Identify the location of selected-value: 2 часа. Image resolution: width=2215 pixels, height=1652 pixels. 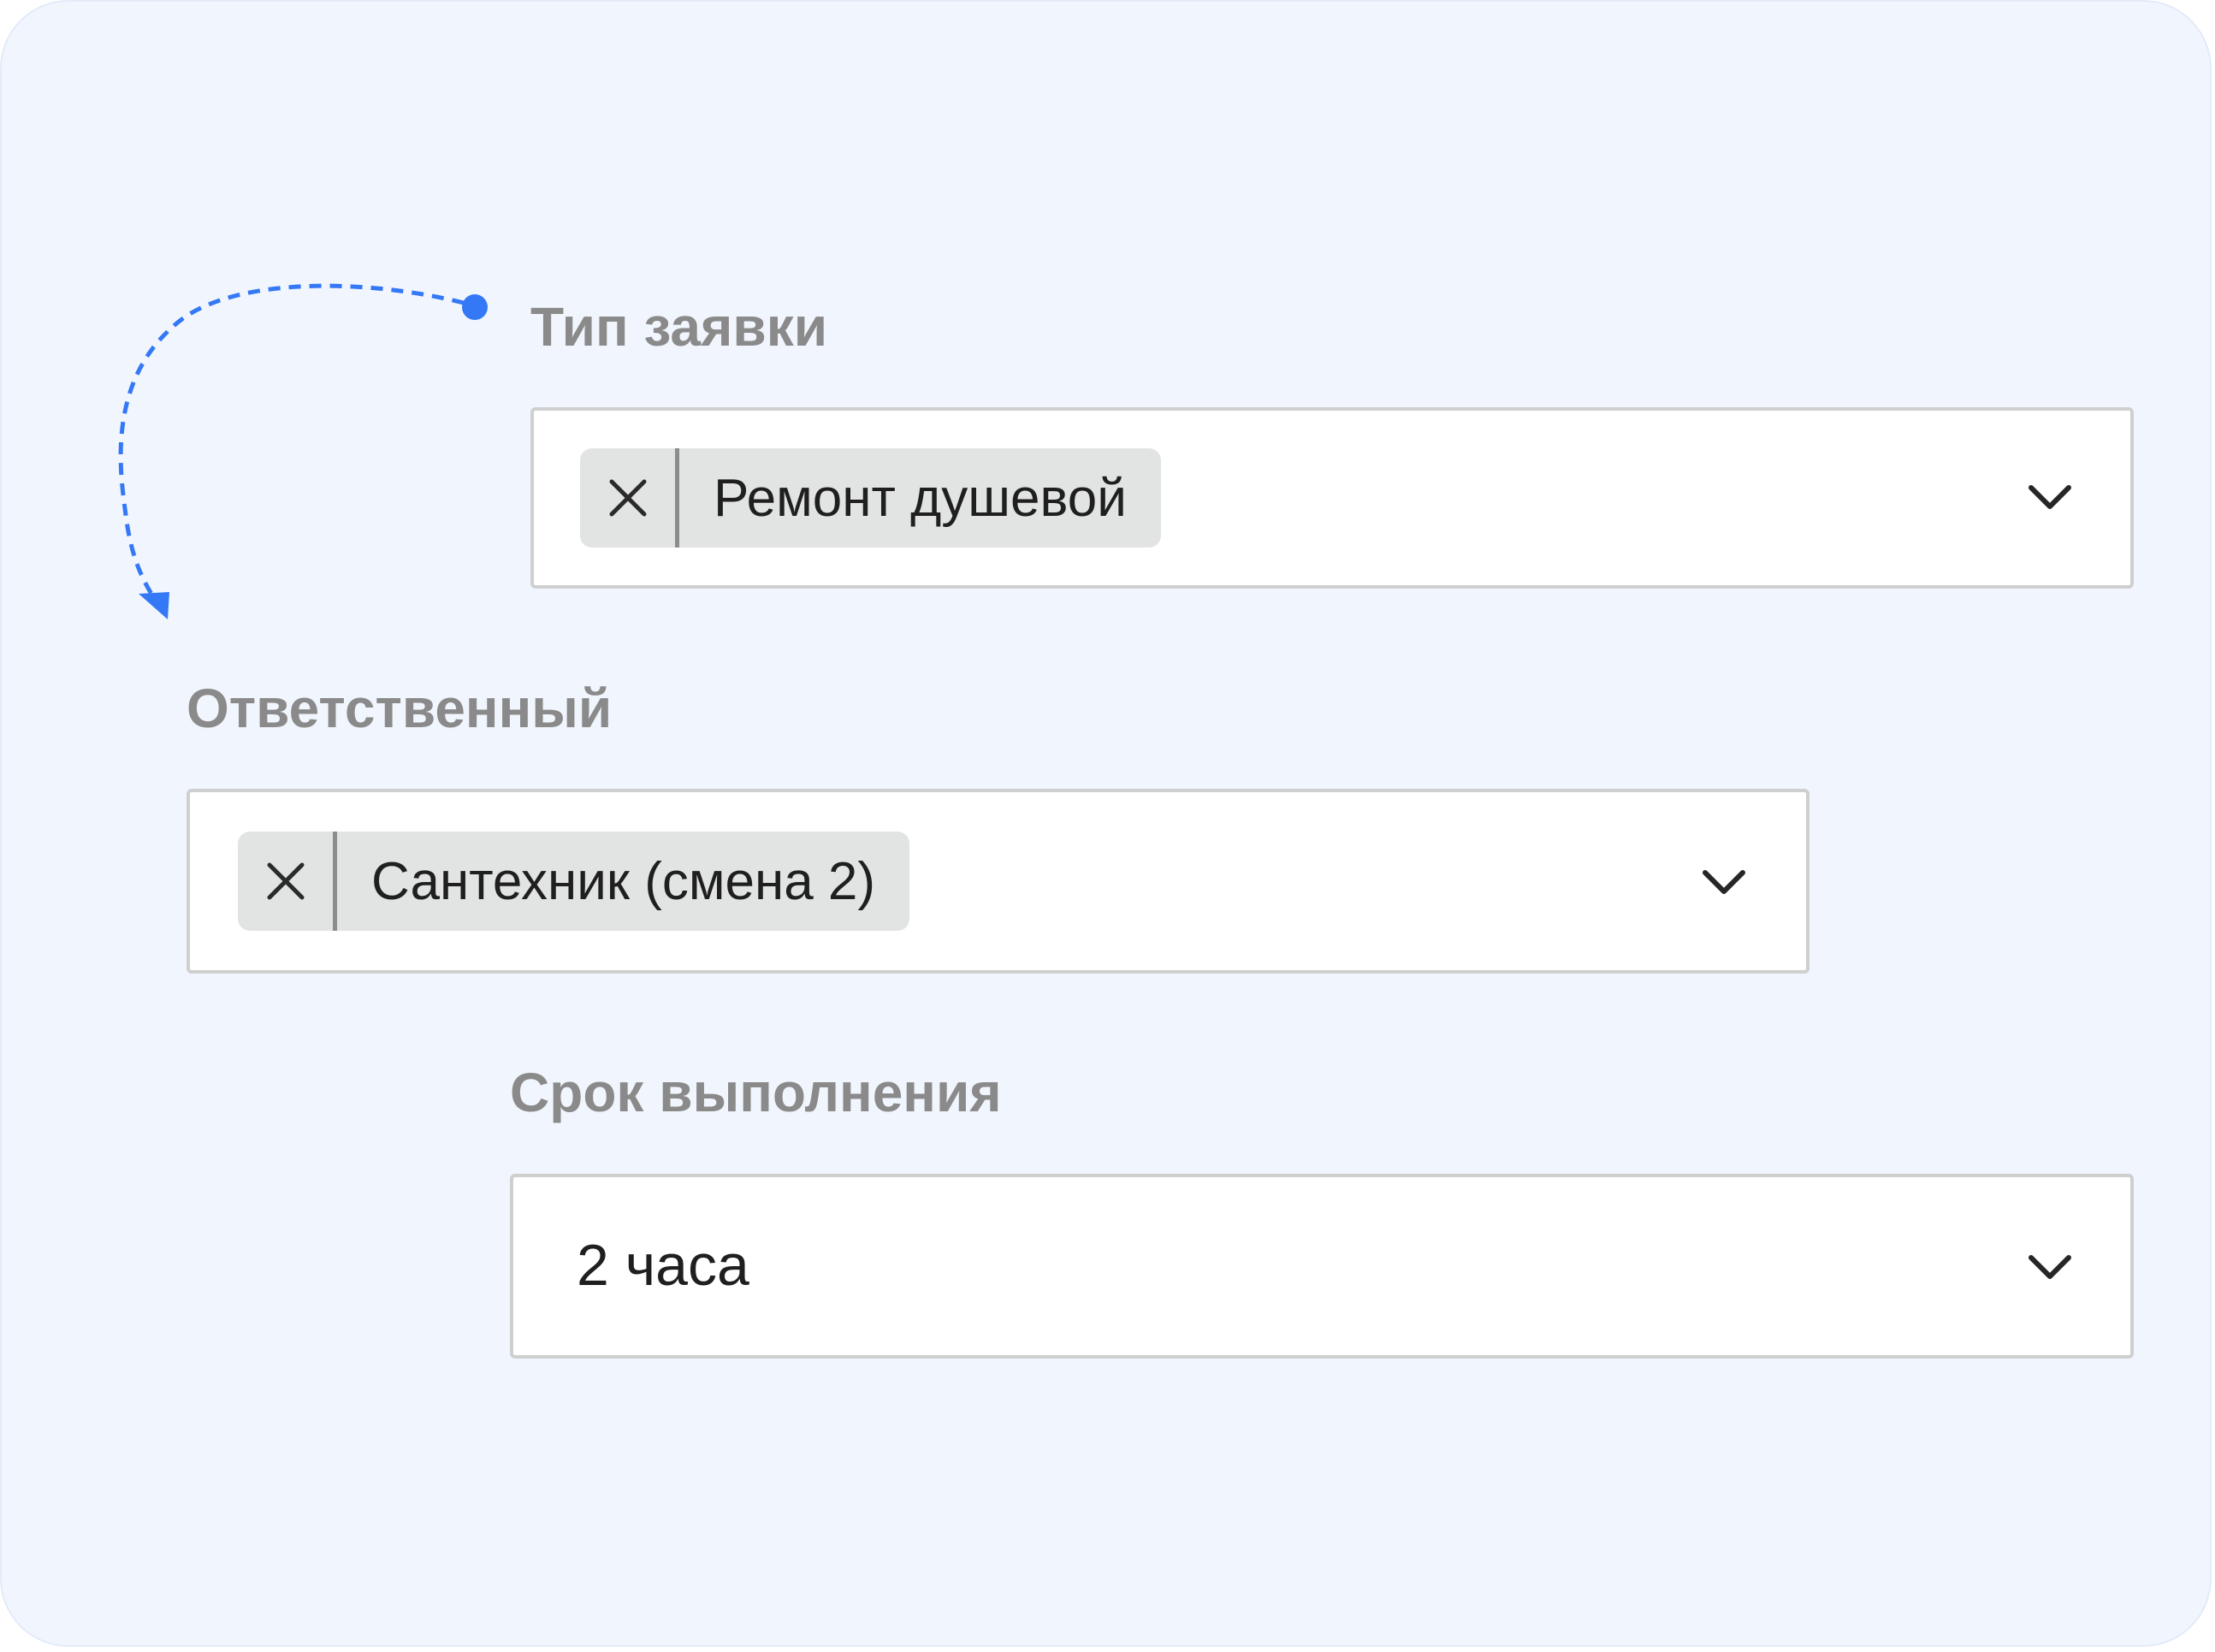
(663, 1265).